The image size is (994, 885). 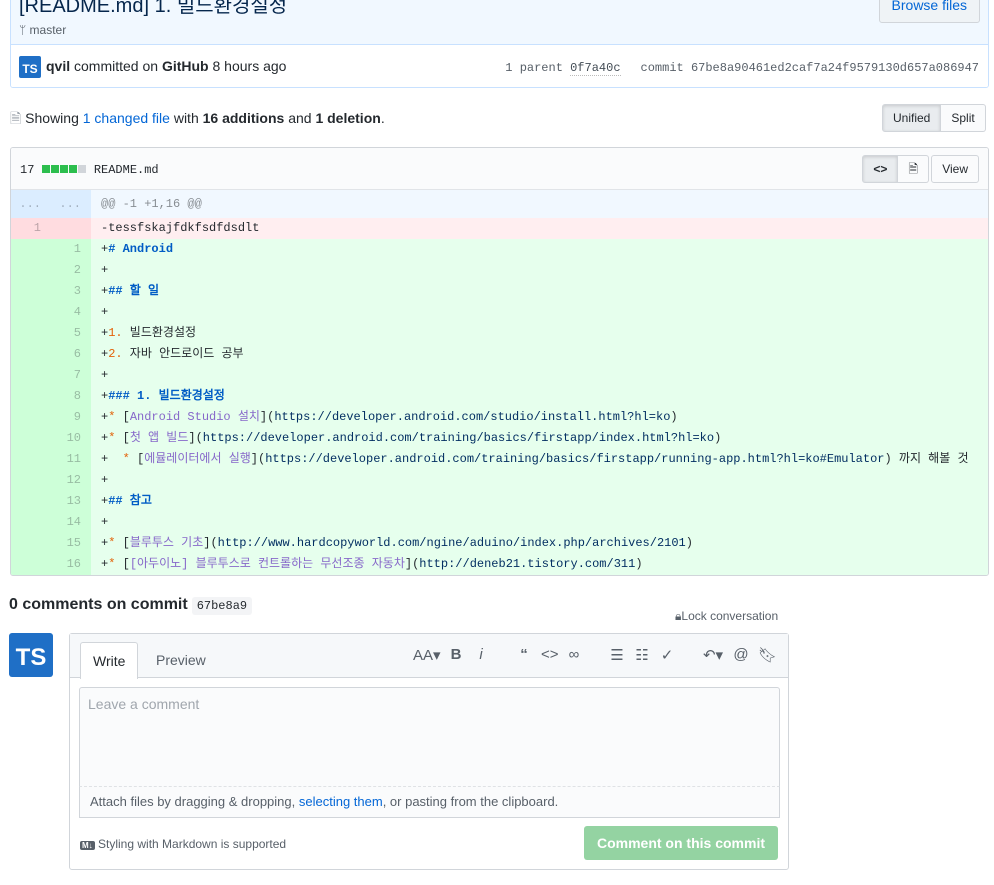 I want to click on bold-icon: B, so click(x=456, y=655).